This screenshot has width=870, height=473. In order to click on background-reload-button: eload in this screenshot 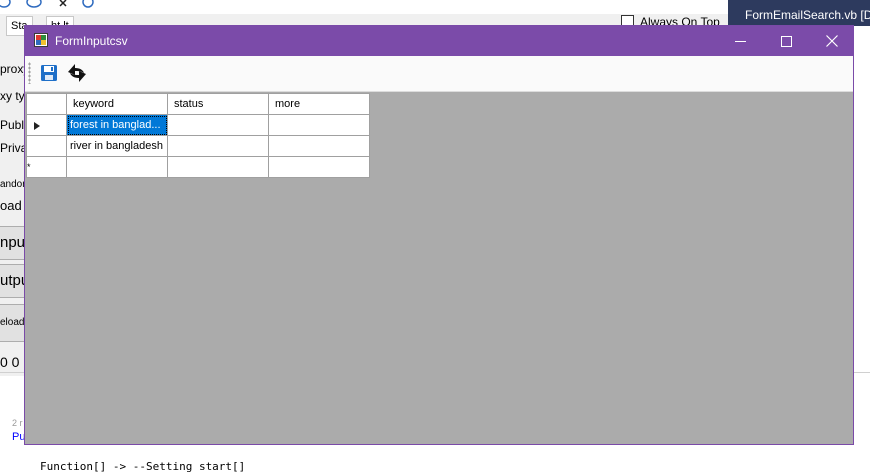, I will do `click(13, 323)`.